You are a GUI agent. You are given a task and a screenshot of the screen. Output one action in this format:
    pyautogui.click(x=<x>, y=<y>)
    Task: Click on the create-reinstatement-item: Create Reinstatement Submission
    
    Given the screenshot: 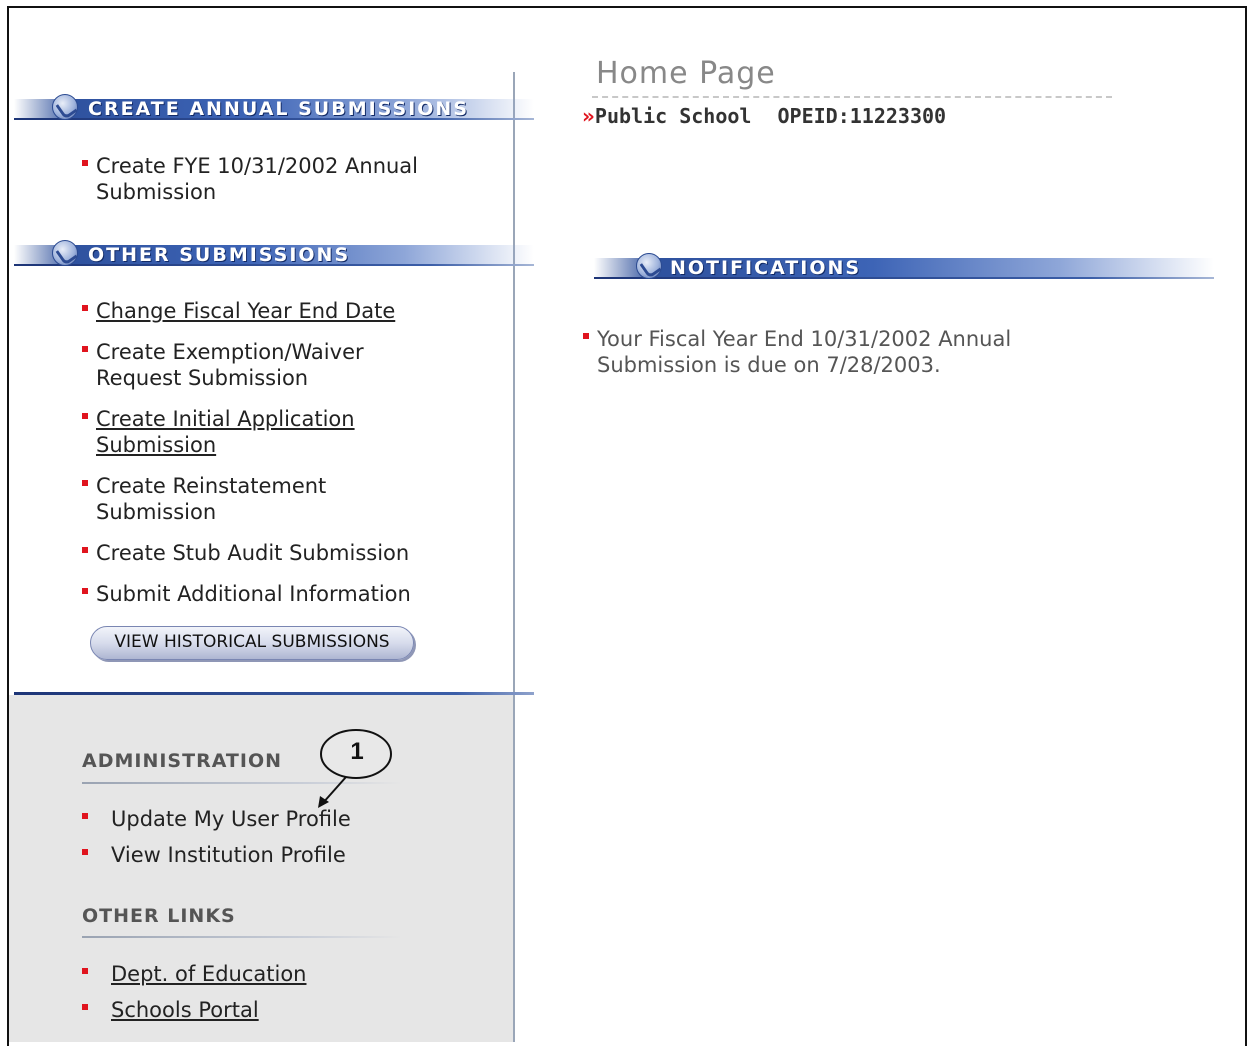 What is the action you would take?
    pyautogui.click(x=203, y=499)
    